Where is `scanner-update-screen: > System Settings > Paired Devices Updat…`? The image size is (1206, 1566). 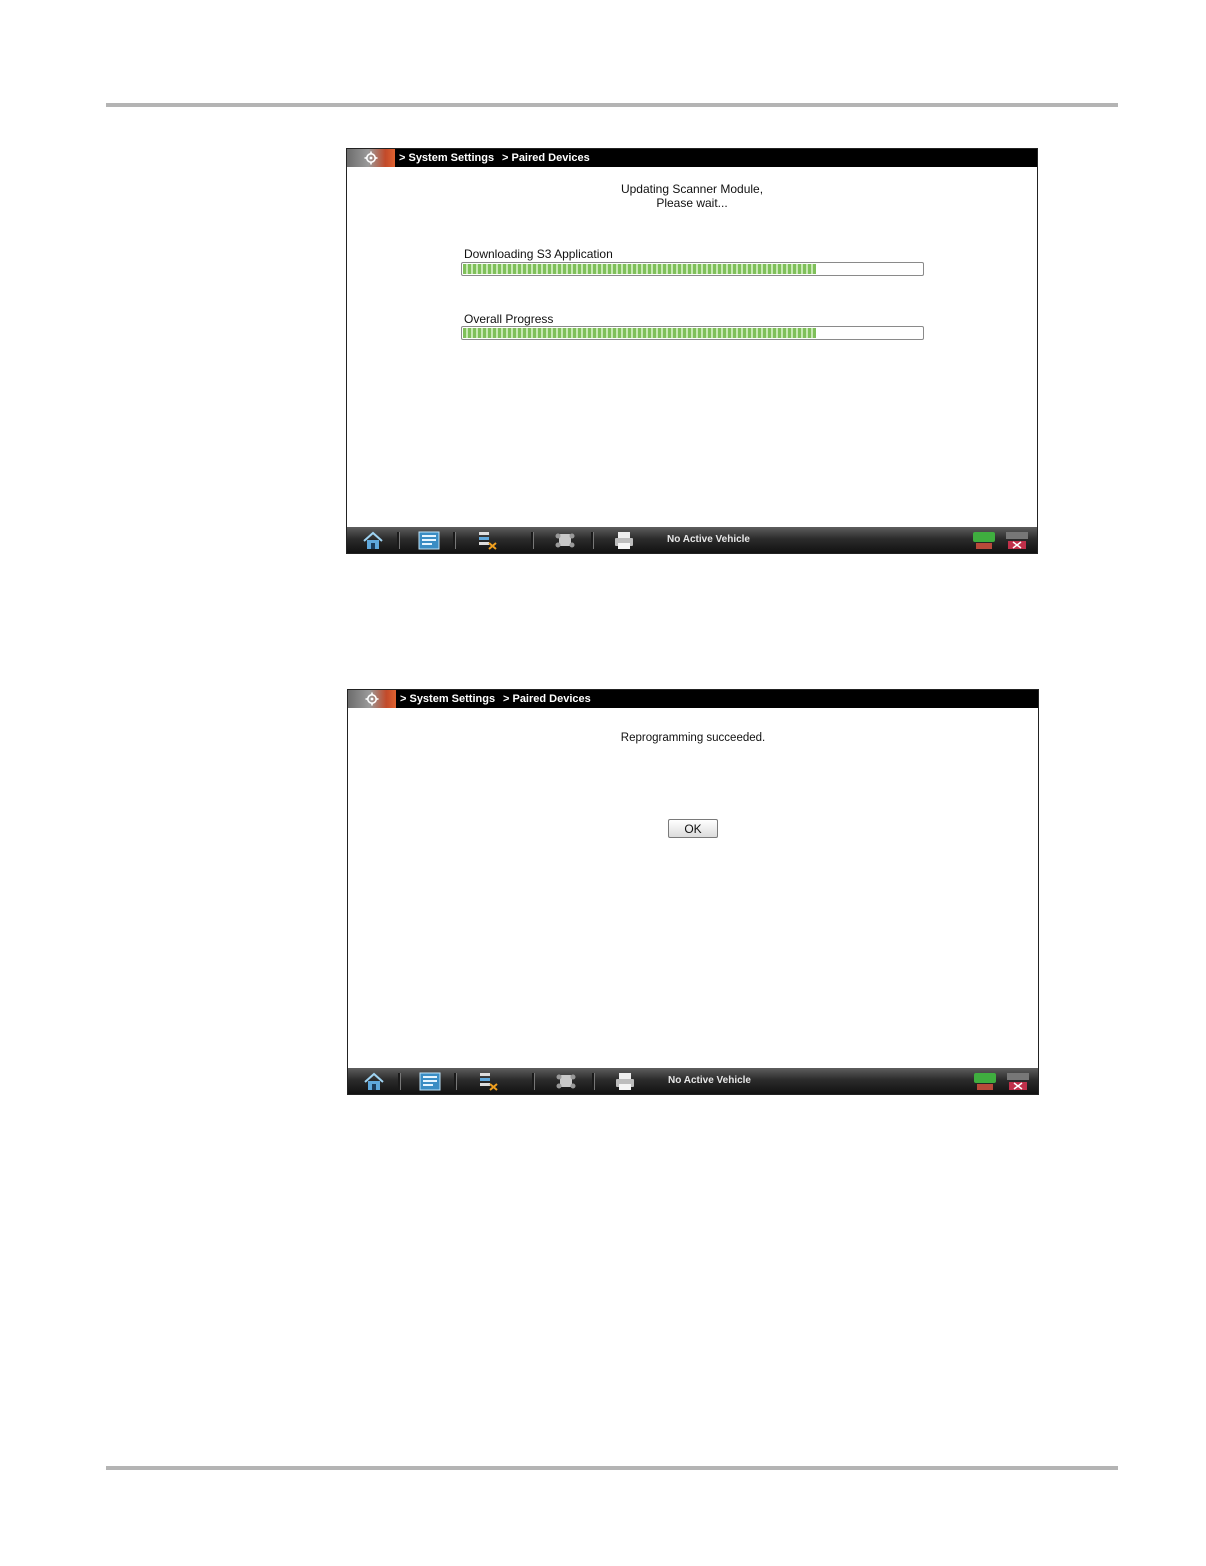
scanner-update-screen: > System Settings > Paired Devices Updat… is located at coordinates (692, 351).